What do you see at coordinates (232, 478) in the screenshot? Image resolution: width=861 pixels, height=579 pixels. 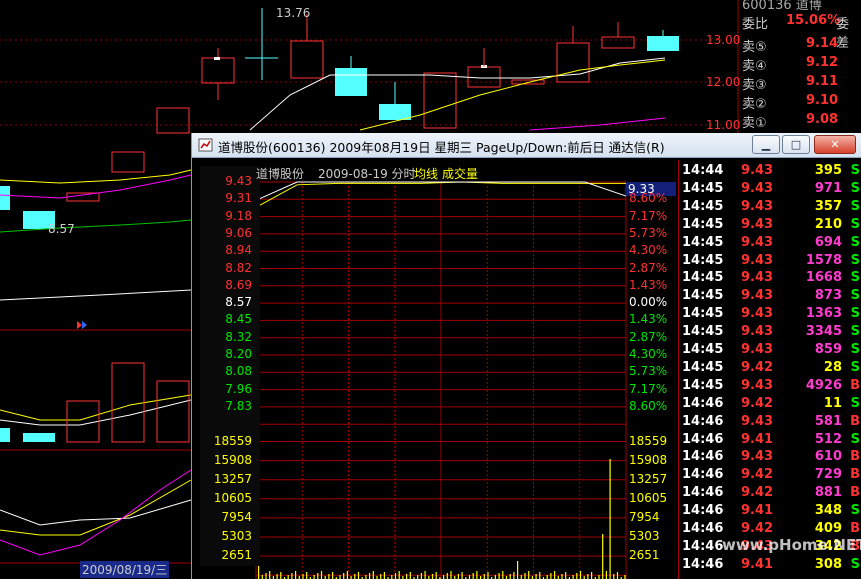 I see `volume-tick: 13257` at bounding box center [232, 478].